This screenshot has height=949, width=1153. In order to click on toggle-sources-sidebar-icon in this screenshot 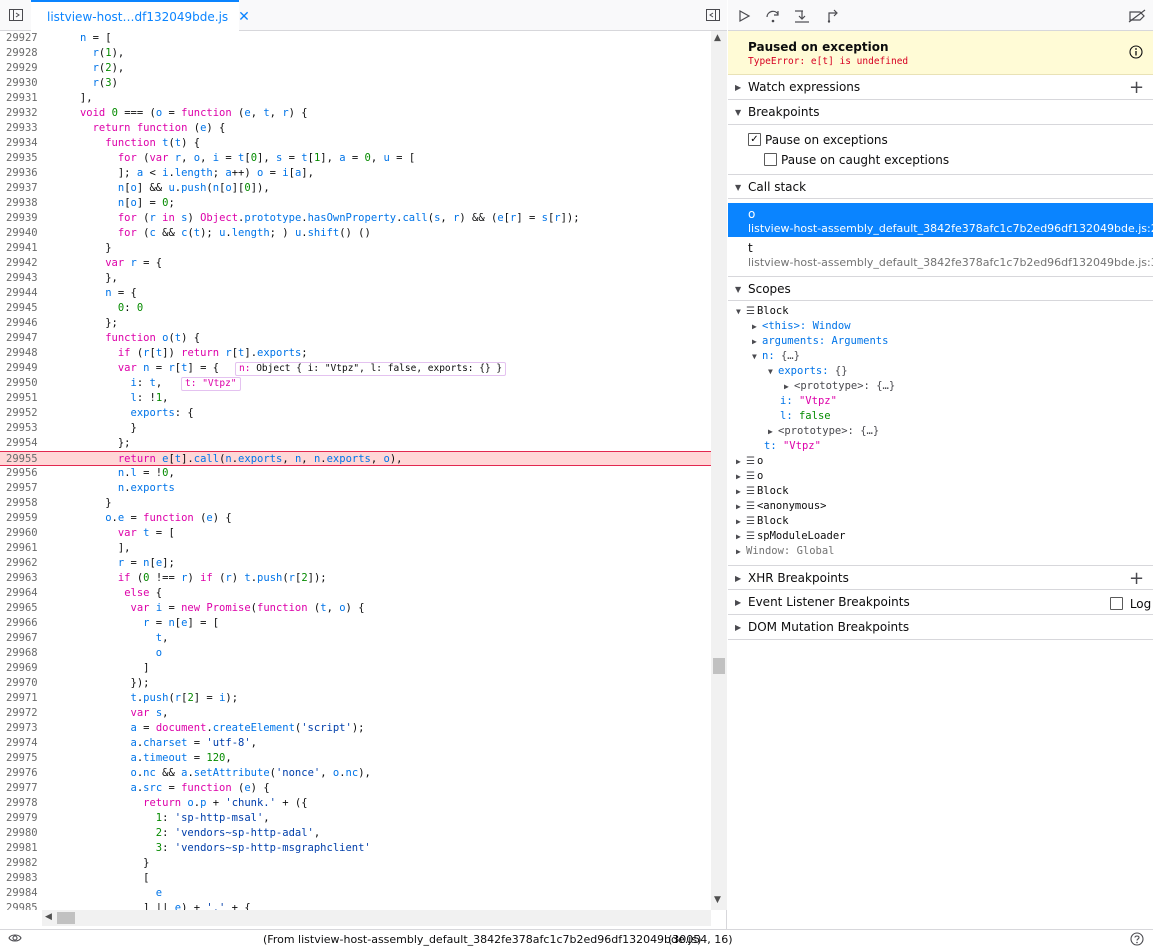, I will do `click(16, 15)`.